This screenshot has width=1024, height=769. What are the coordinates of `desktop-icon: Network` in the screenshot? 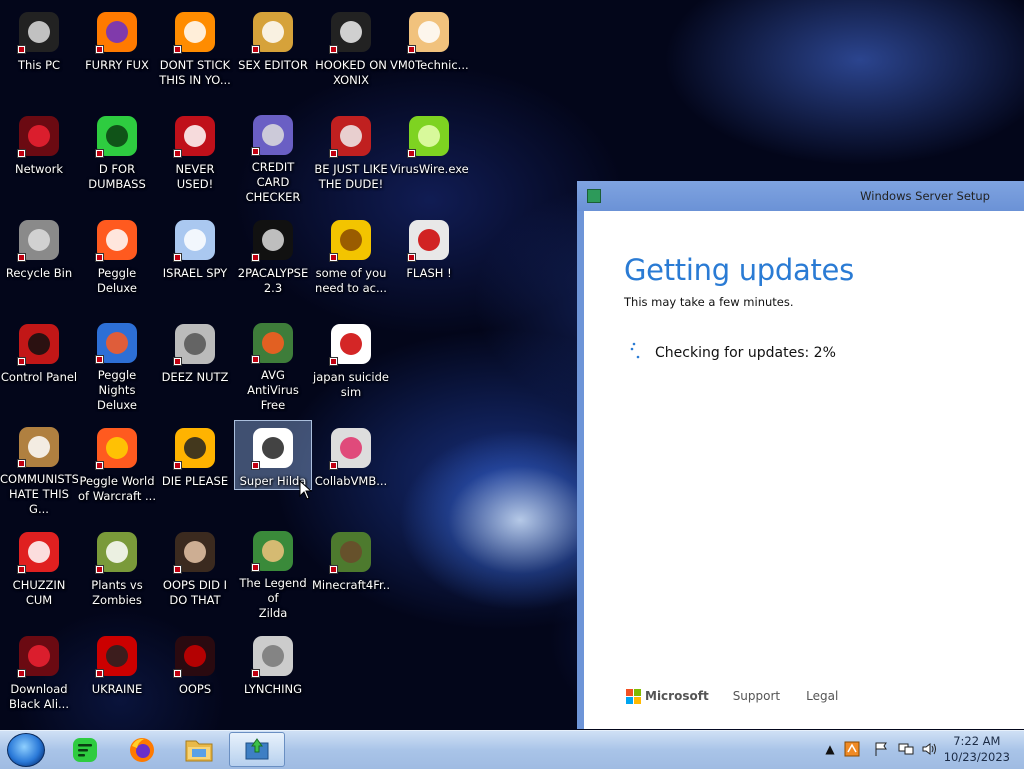 It's located at (39, 156).